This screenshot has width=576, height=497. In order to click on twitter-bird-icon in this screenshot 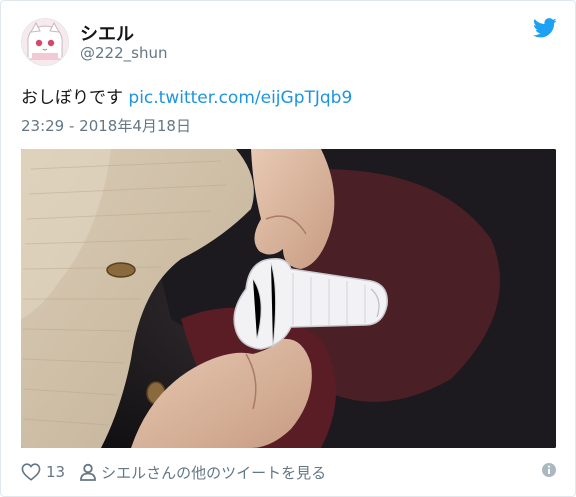, I will do `click(545, 28)`.